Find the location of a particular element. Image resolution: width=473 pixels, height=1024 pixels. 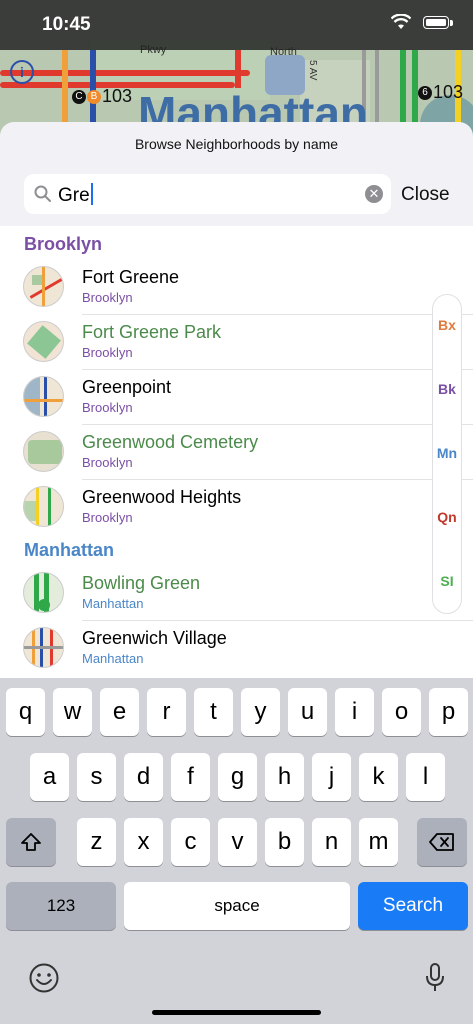

key-r: r is located at coordinates (166, 712).